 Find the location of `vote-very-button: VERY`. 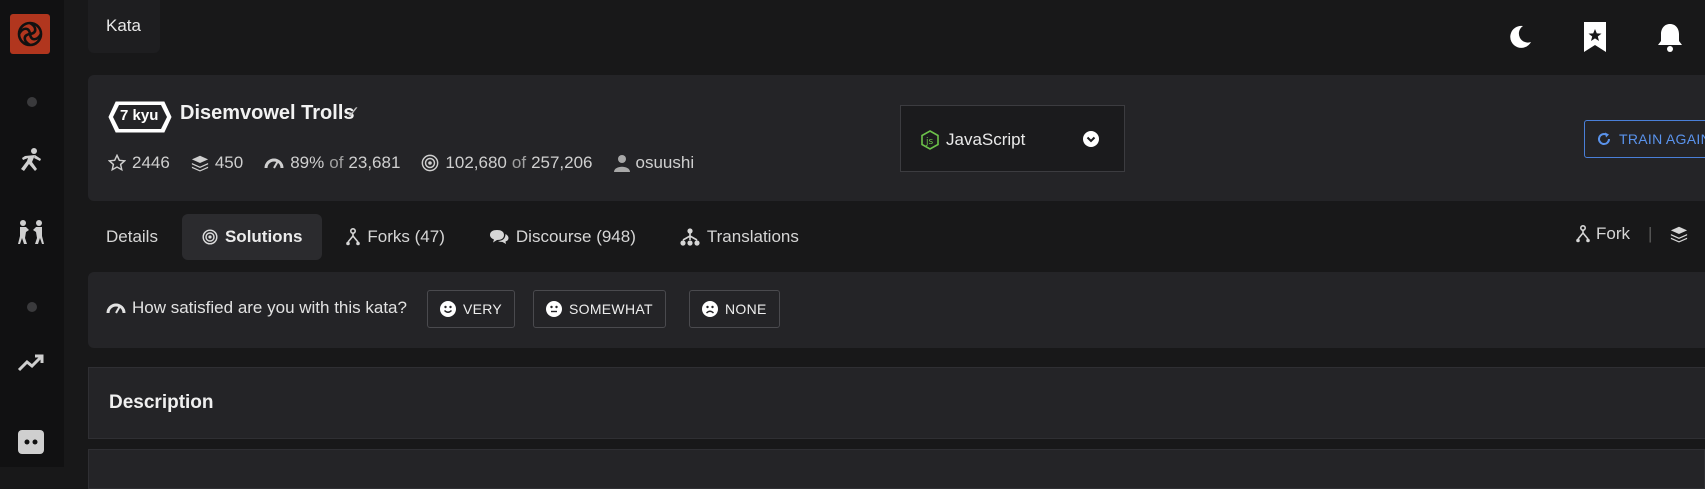

vote-very-button: VERY is located at coordinates (471, 309).